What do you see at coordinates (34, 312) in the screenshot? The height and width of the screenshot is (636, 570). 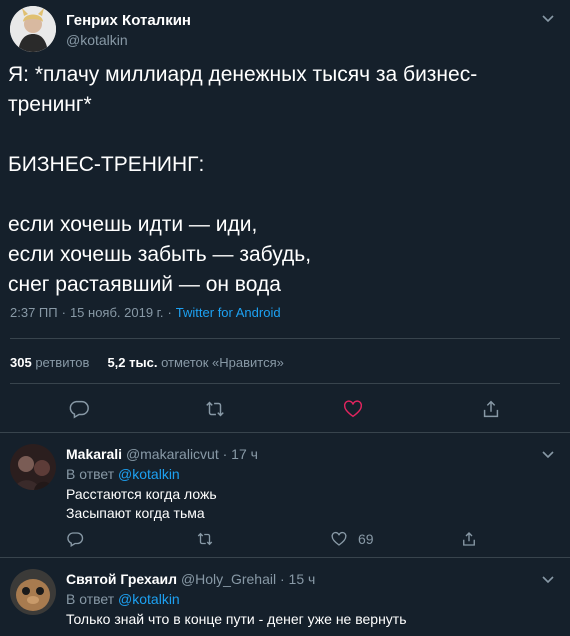 I see `tweet-time: 2:37 ПП` at bounding box center [34, 312].